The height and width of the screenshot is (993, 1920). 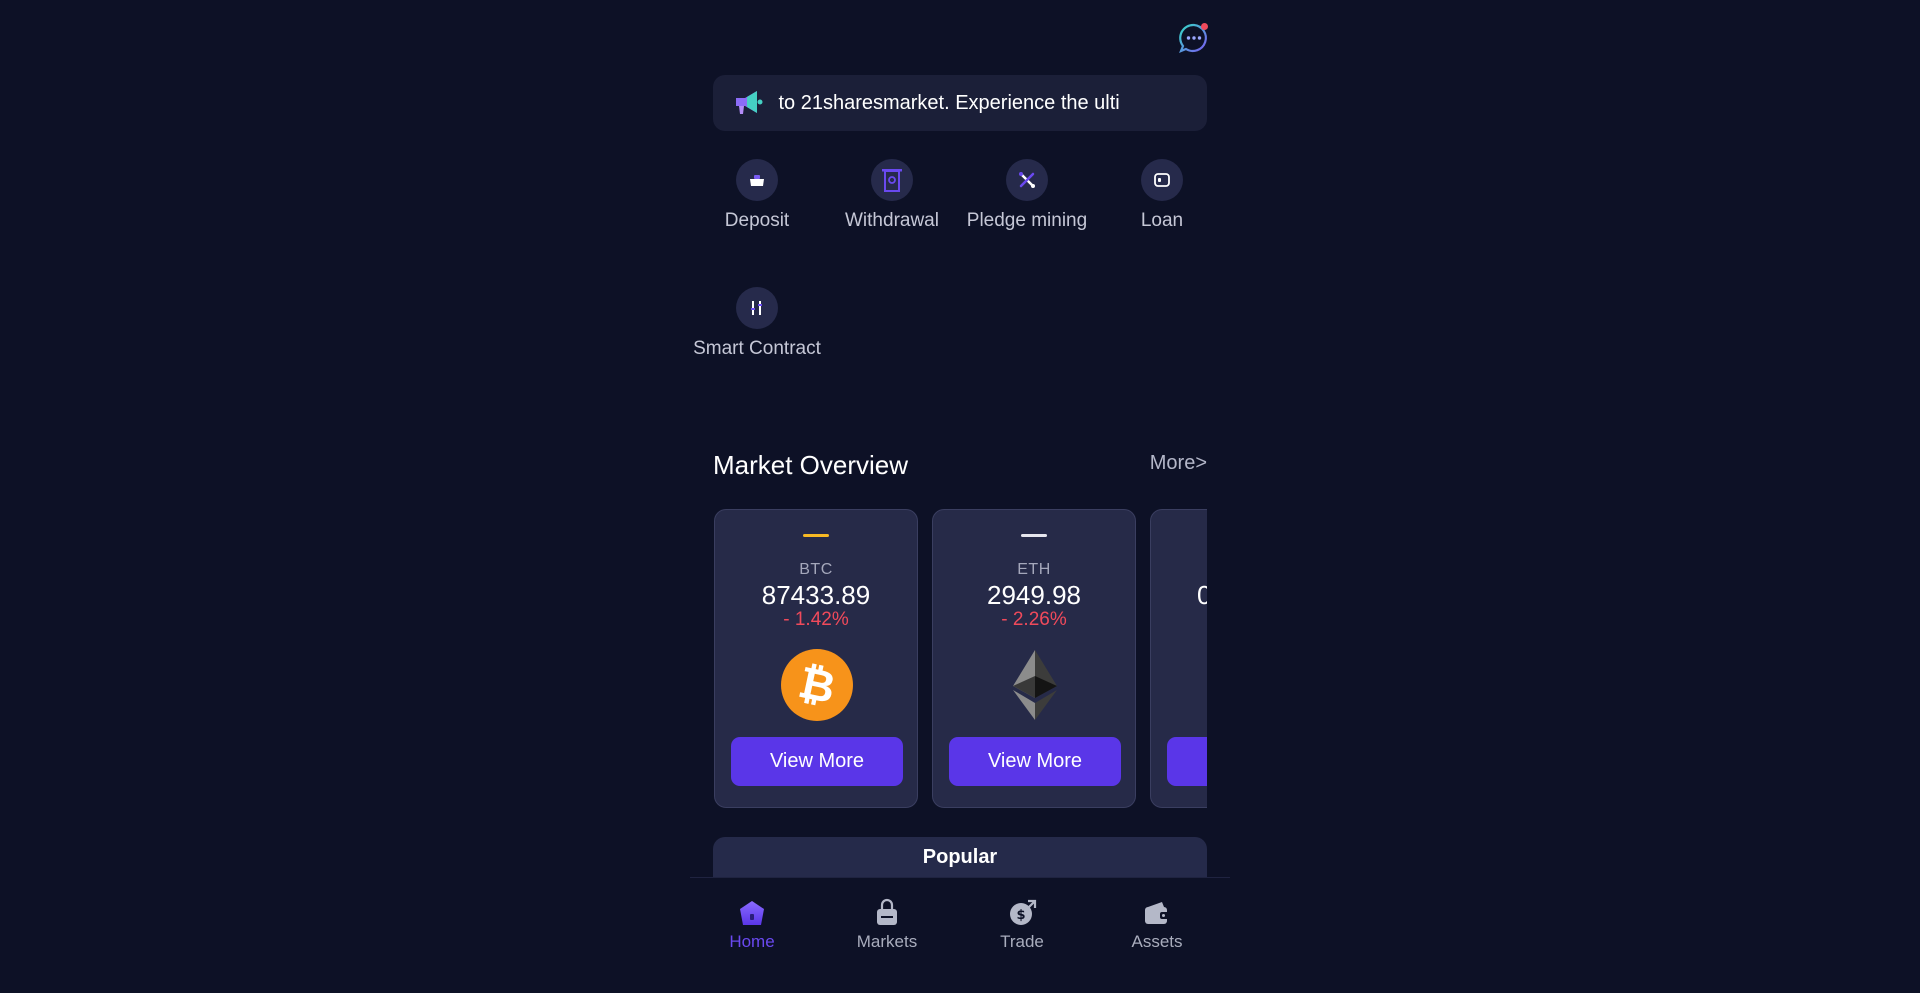 I want to click on withdrawal-icon, so click(x=892, y=180).